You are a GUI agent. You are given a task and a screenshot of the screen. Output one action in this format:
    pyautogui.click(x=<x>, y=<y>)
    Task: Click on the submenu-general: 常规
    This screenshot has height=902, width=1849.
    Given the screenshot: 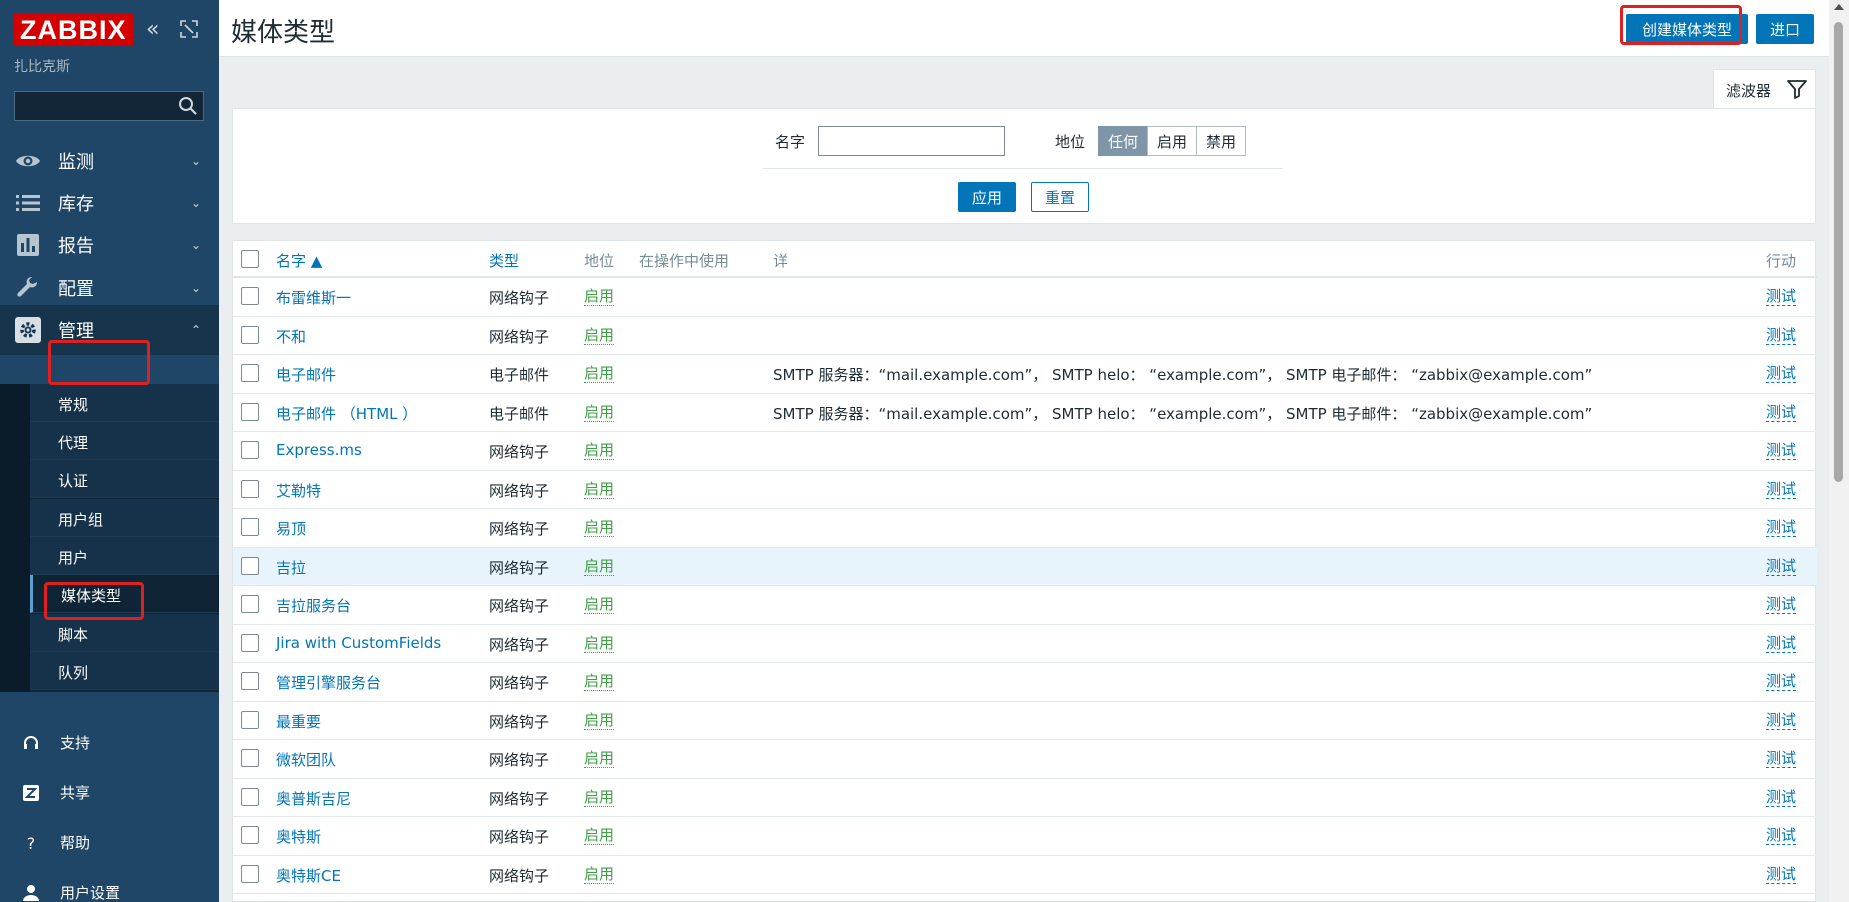 What is the action you would take?
    pyautogui.click(x=124, y=403)
    